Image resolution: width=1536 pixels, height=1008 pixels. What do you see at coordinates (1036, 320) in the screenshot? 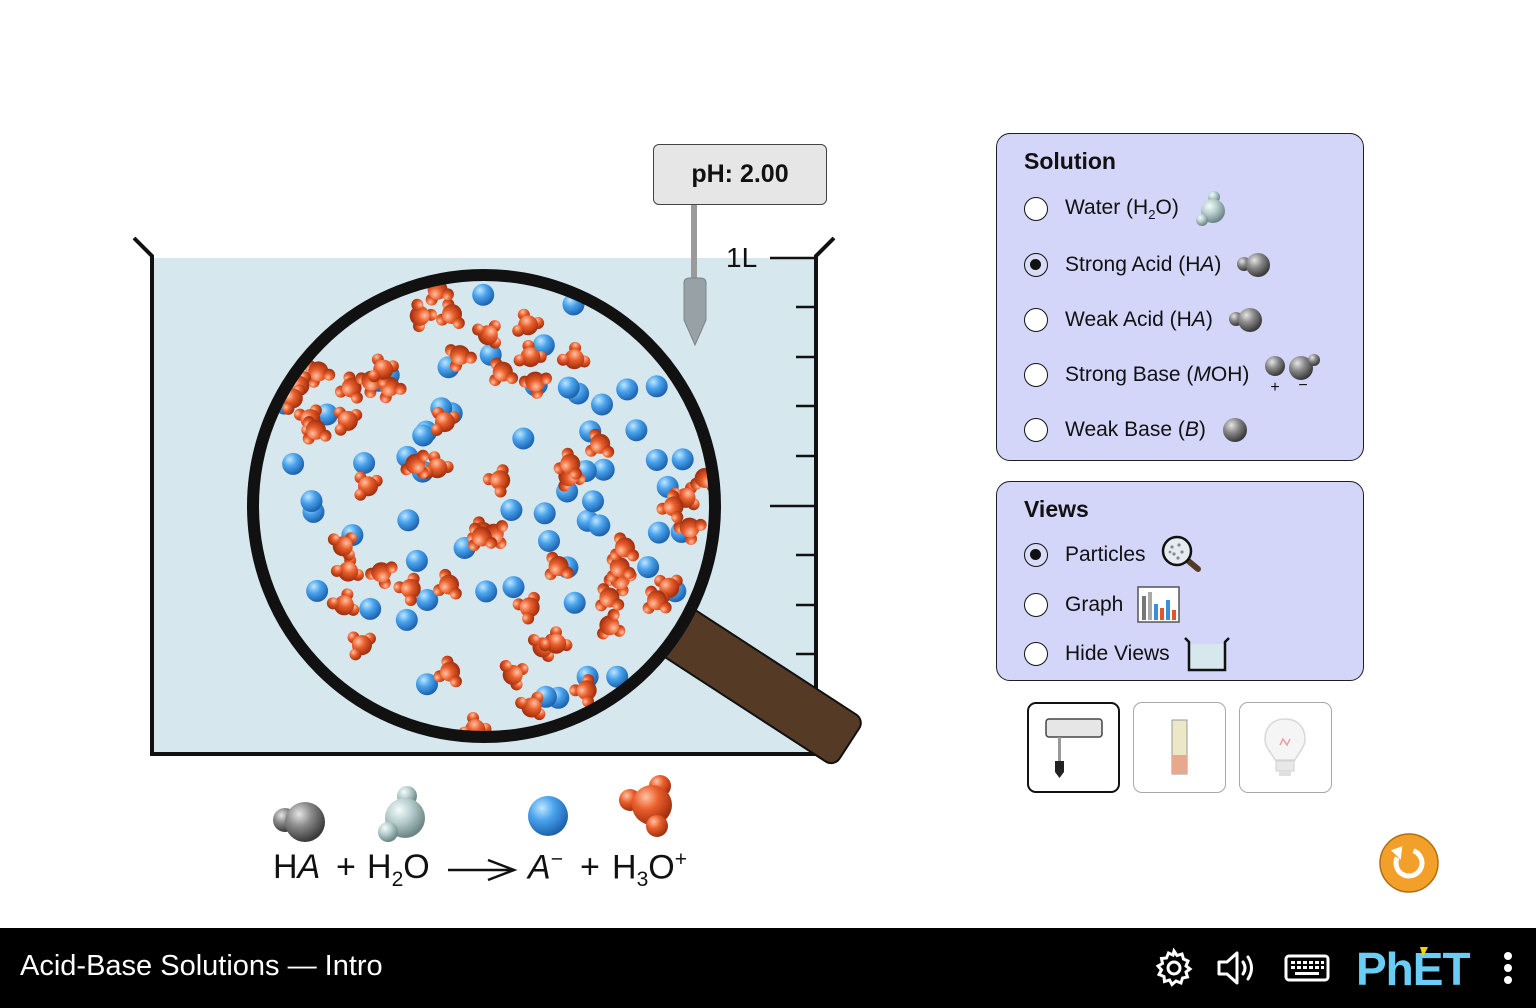
I see `radio-weak-acid` at bounding box center [1036, 320].